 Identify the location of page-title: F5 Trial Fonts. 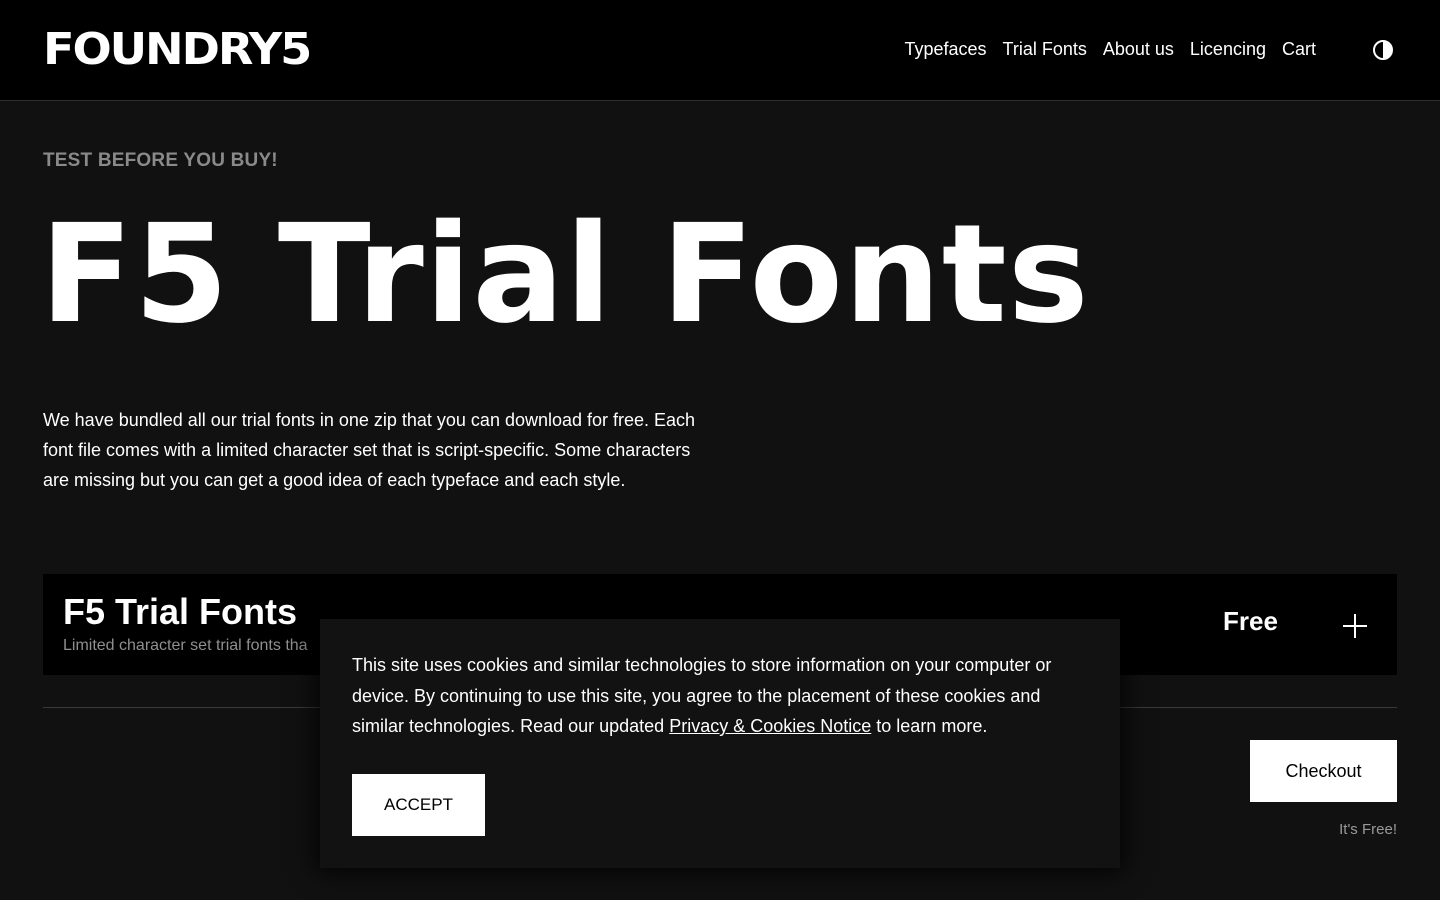
(565, 275).